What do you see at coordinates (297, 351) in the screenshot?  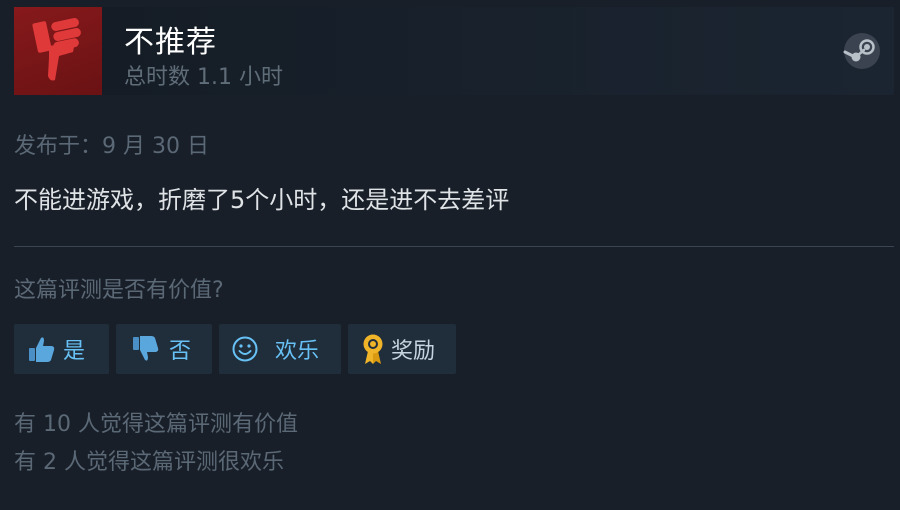 I see `vote-funny-label: 欢乐` at bounding box center [297, 351].